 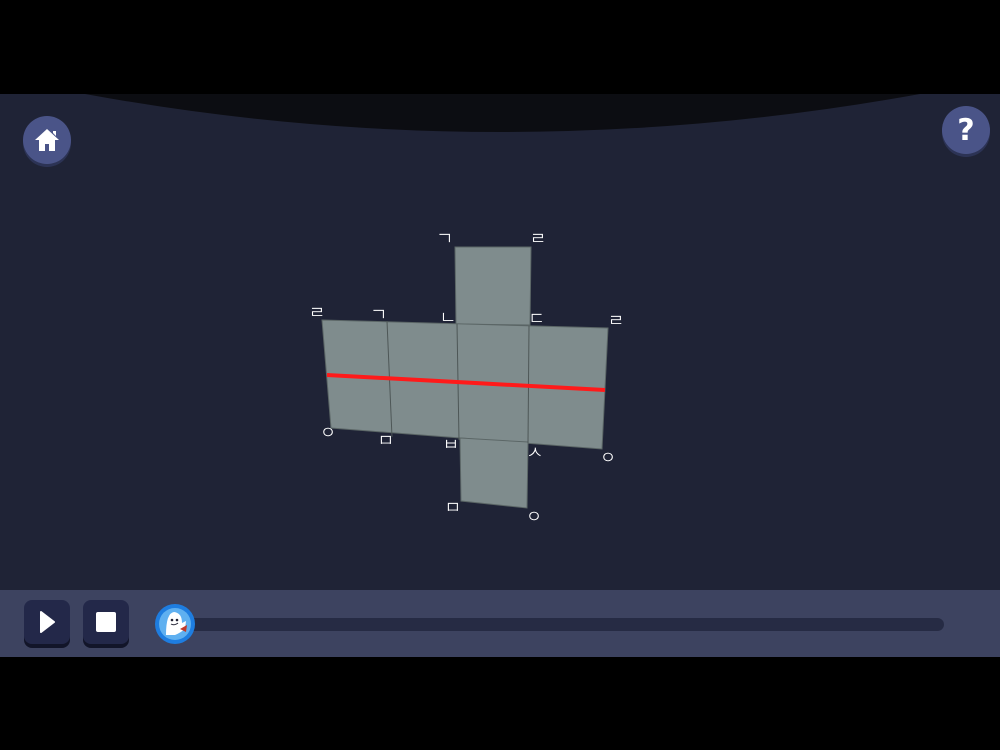 I want to click on stop-button, so click(x=106, y=622).